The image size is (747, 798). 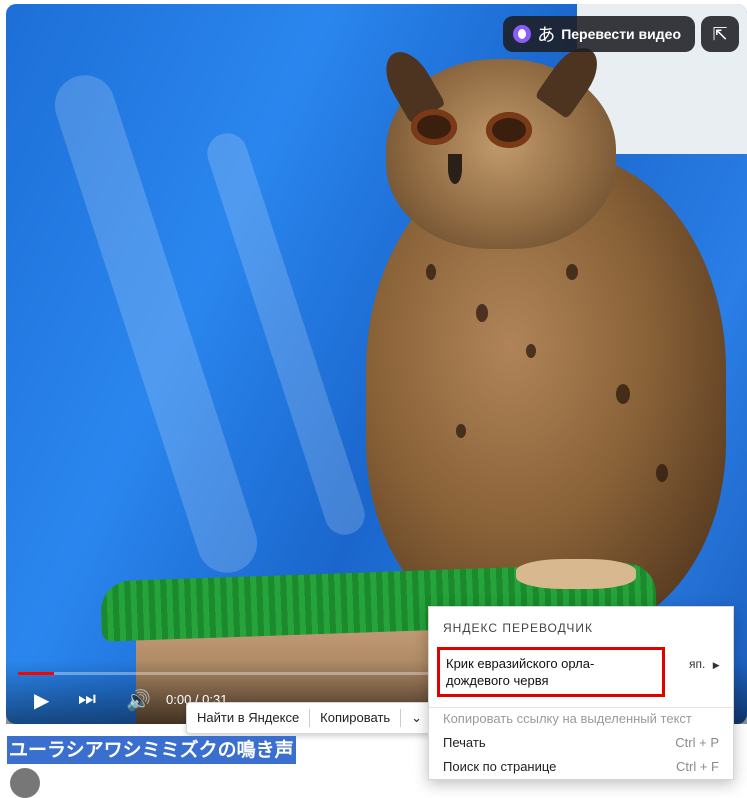 What do you see at coordinates (455, 169) in the screenshot?
I see `owl-beak` at bounding box center [455, 169].